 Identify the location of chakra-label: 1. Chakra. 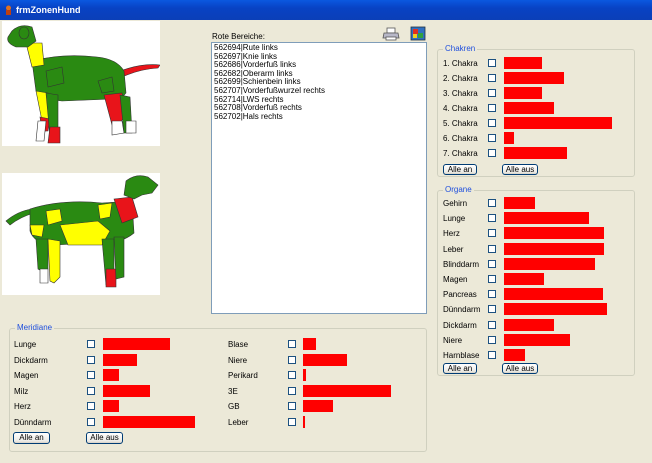
(460, 63).